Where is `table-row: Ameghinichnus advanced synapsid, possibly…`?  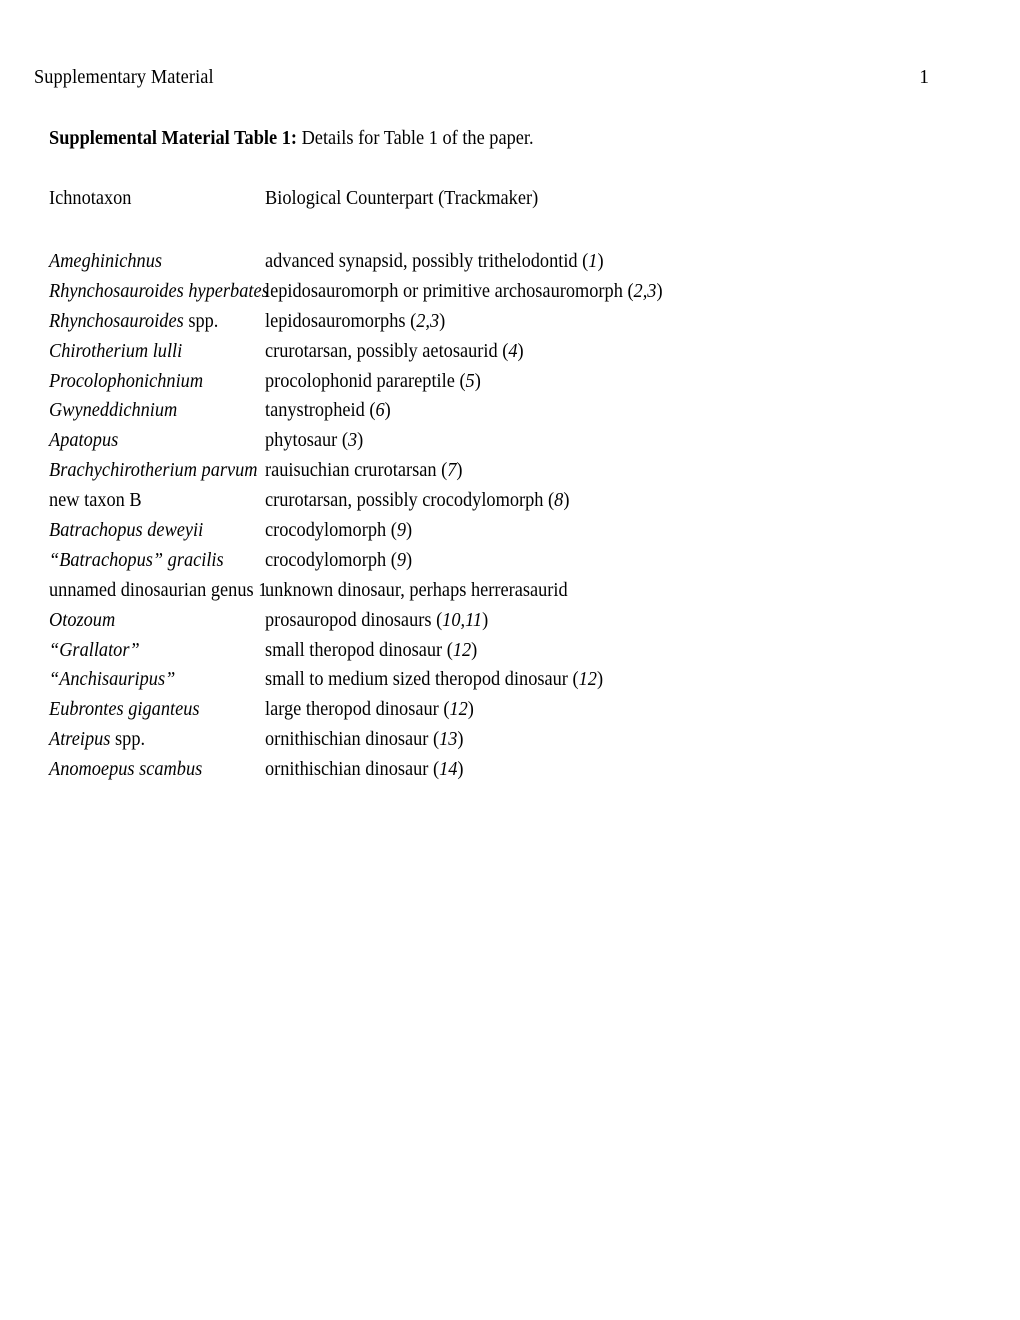 table-row: Ameghinichnus advanced synapsid, possibly… is located at coordinates (510, 264).